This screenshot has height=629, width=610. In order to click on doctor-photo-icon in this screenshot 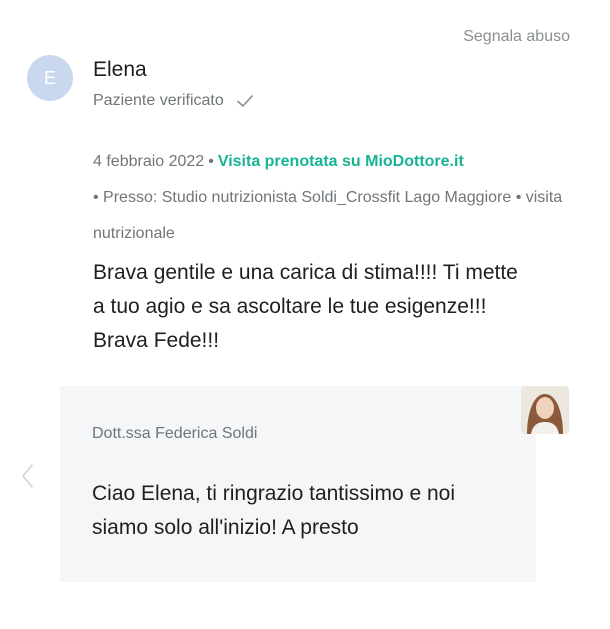, I will do `click(545, 410)`.